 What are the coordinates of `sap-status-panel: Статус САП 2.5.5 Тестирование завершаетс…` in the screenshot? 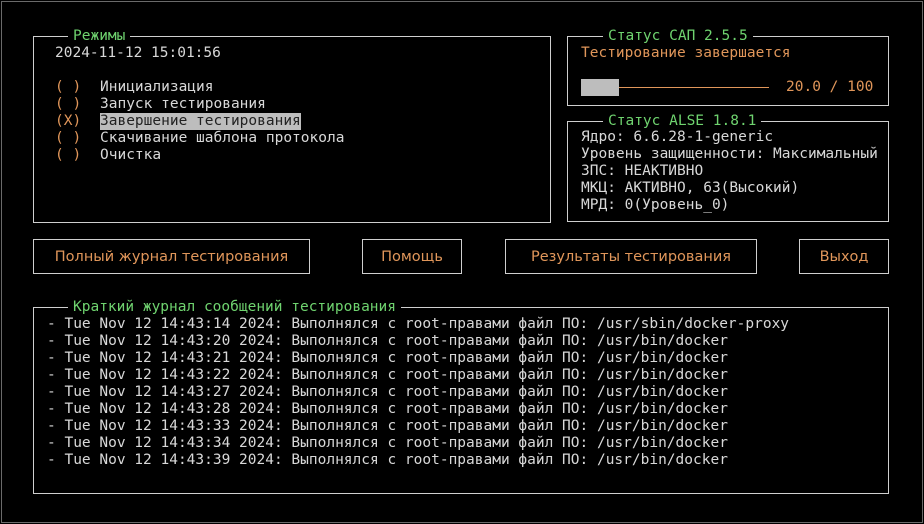 It's located at (728, 66).